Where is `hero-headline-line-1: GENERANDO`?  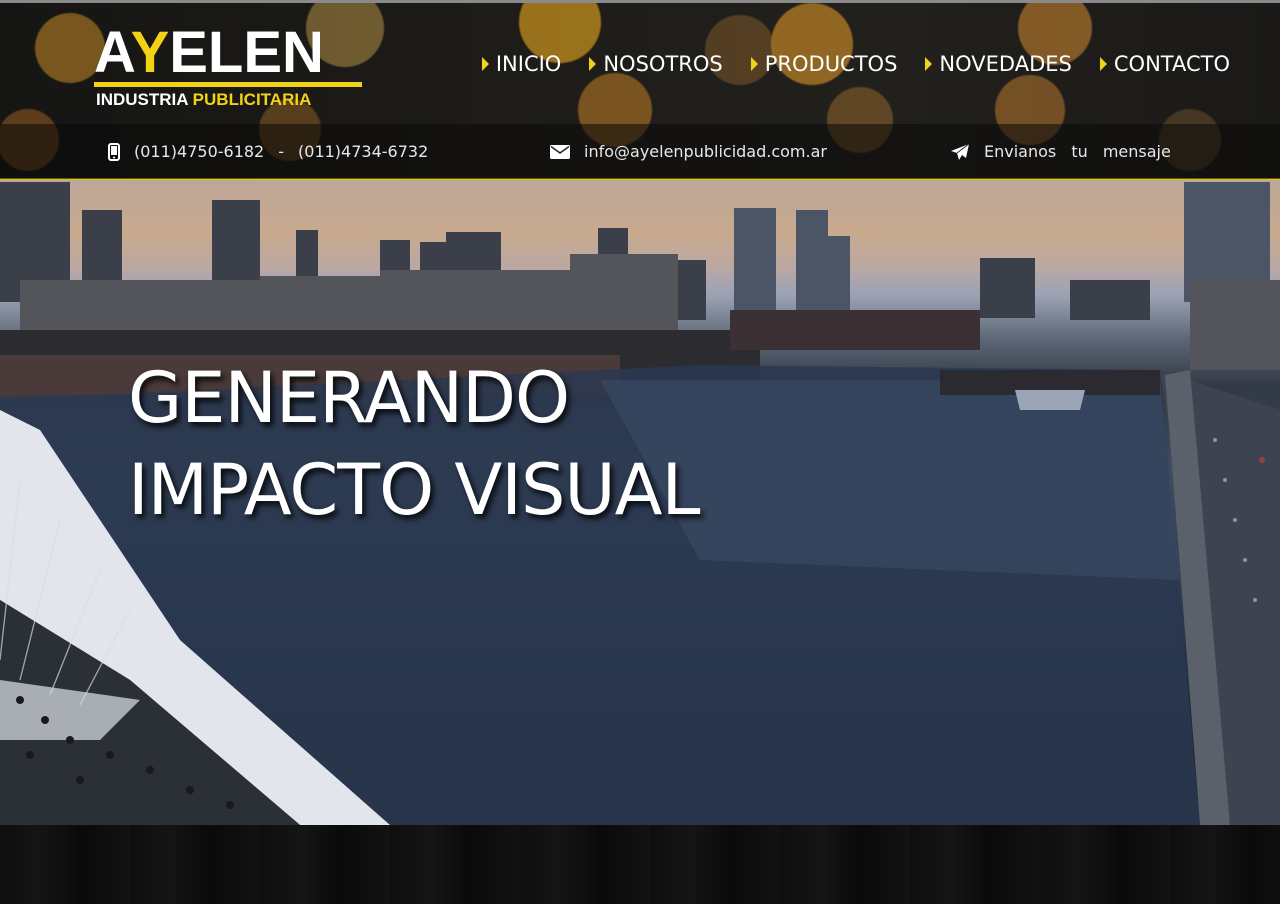 hero-headline-line-1: GENERANDO is located at coordinates (349, 398).